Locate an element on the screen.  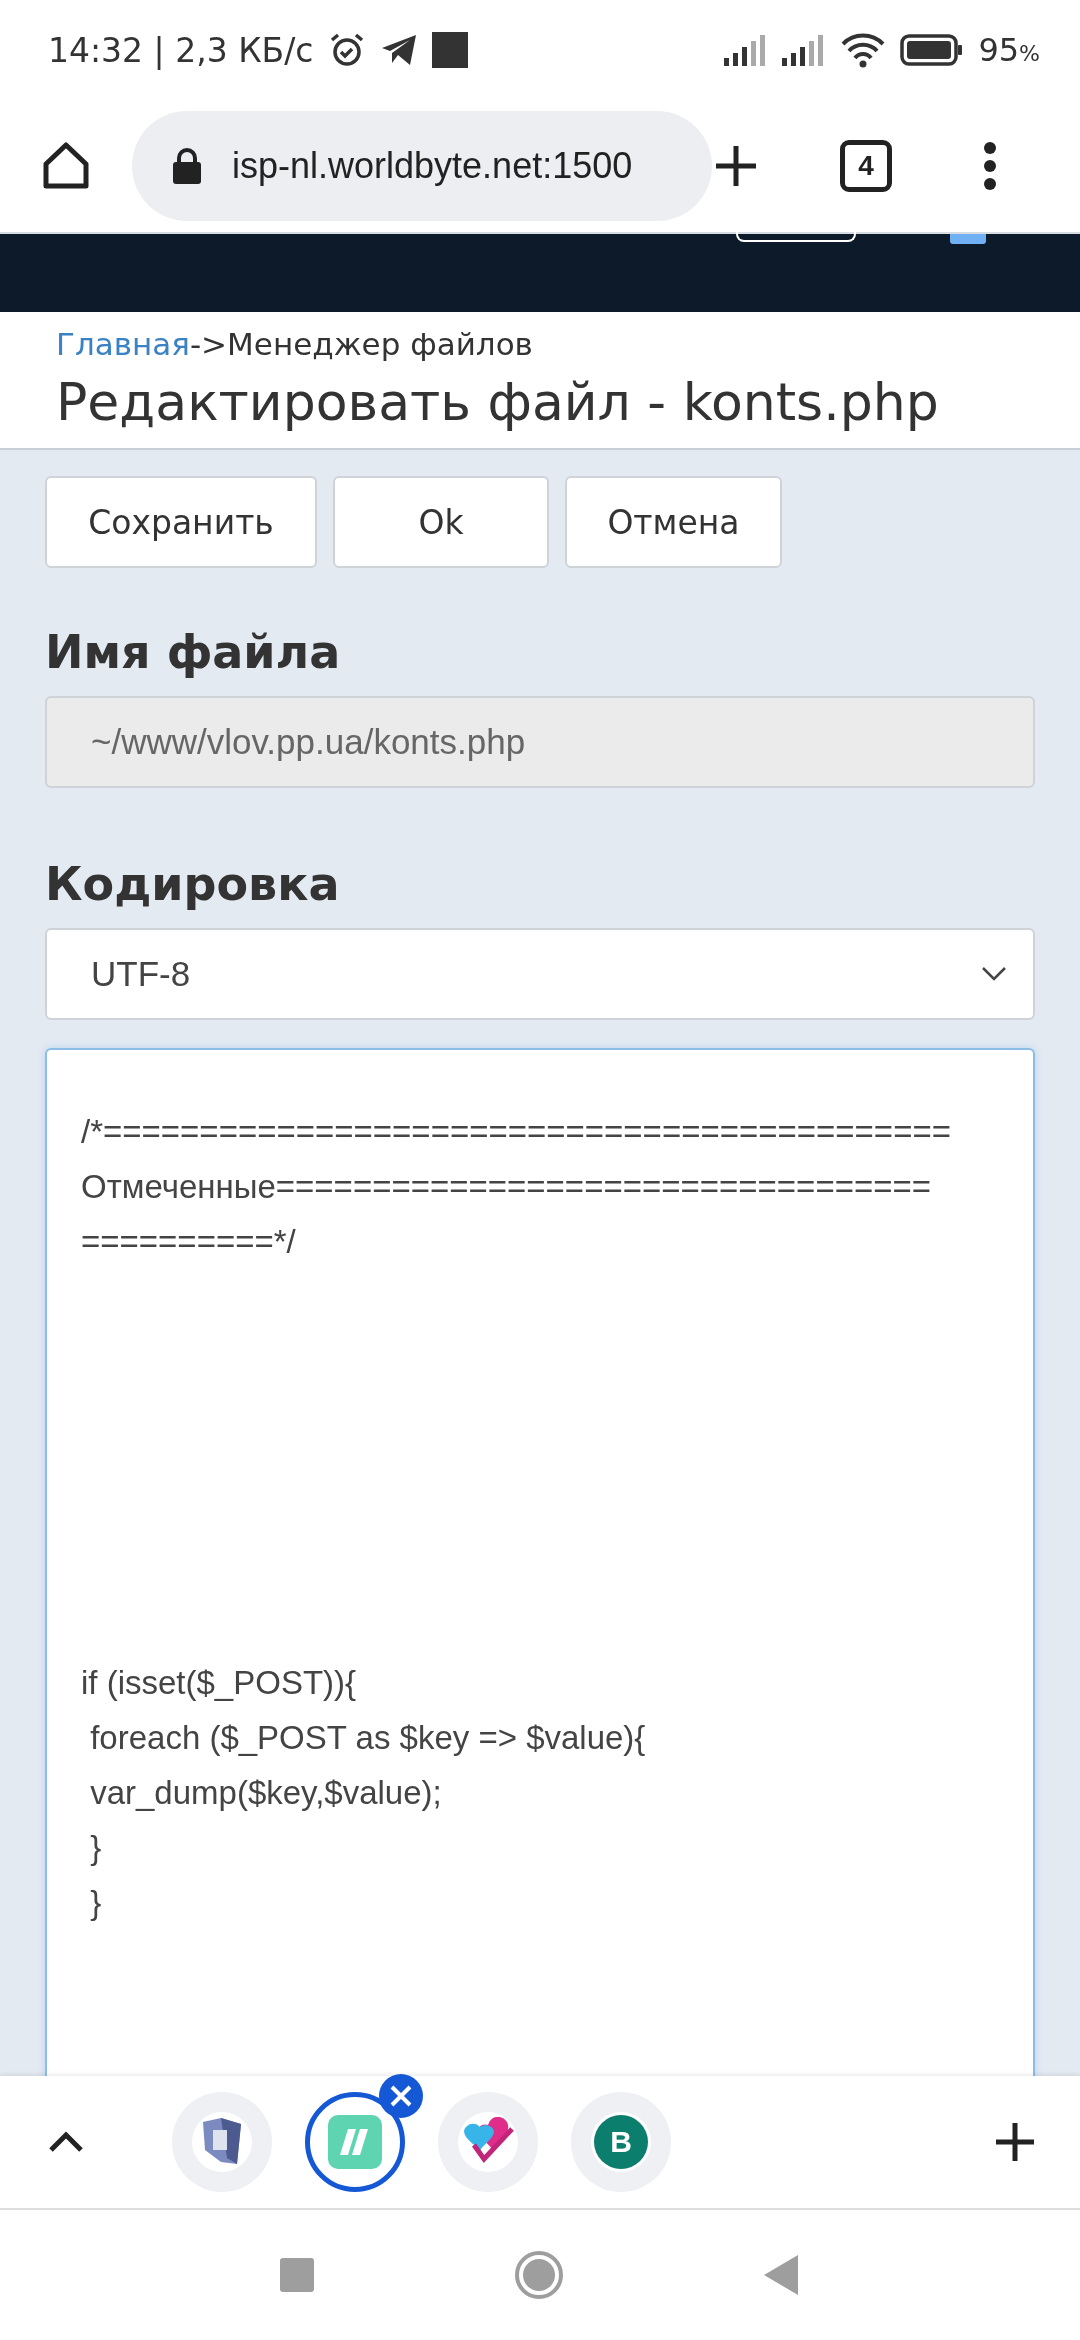
more-icon is located at coordinates (990, 166).